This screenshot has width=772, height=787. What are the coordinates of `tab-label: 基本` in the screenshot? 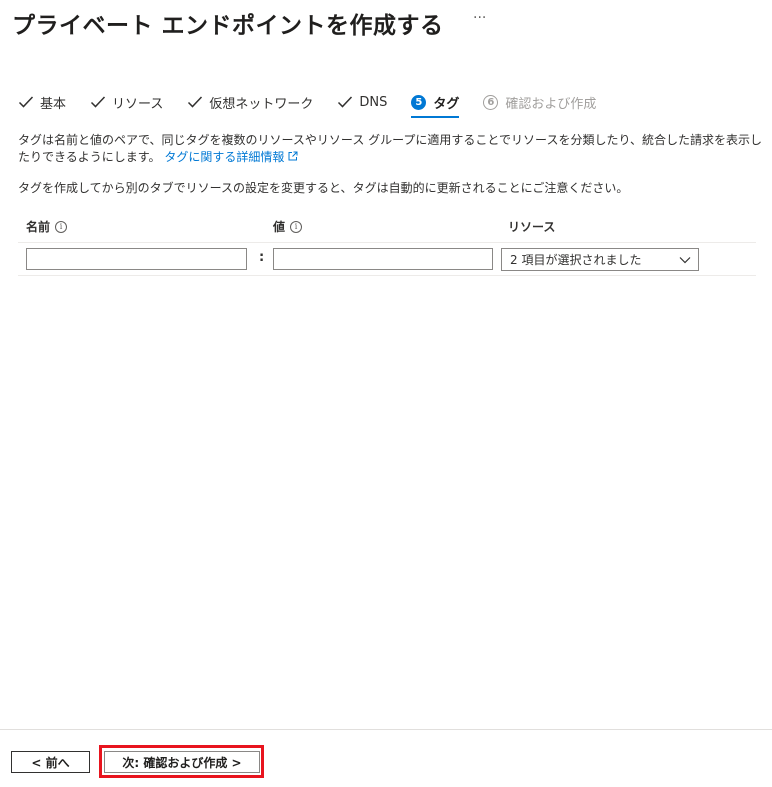 It's located at (53, 104).